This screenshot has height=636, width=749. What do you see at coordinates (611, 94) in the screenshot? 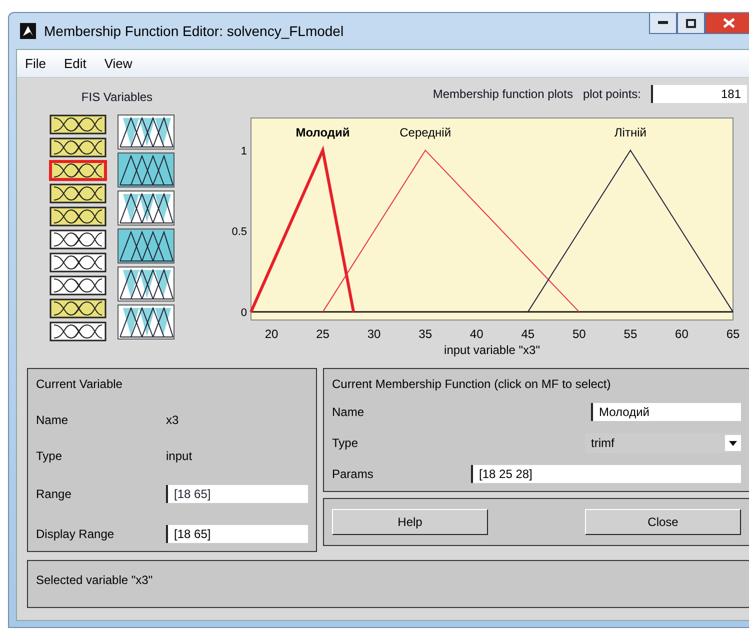
I see `plot-points-label: plot points:` at bounding box center [611, 94].